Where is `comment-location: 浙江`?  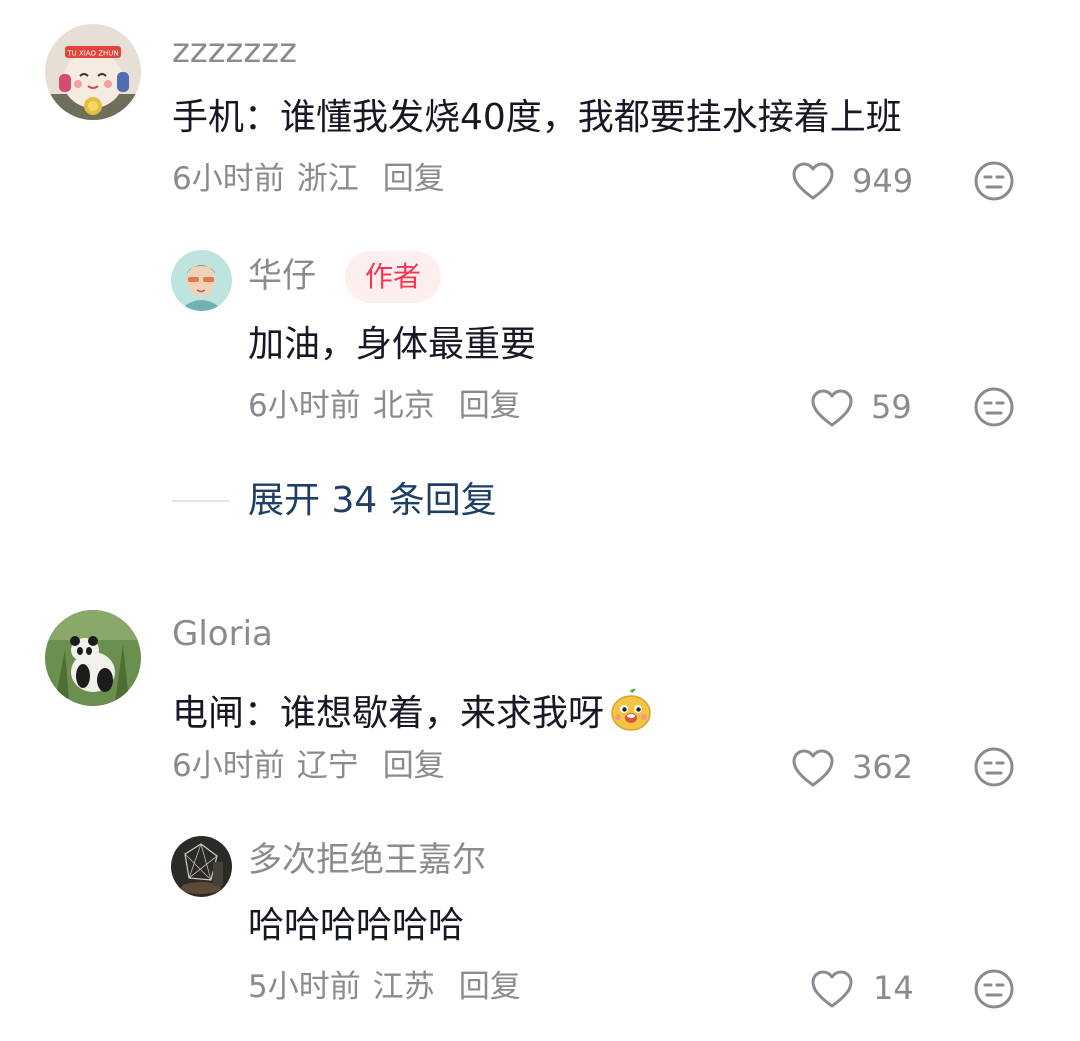
comment-location: 浙江 is located at coordinates (327, 179).